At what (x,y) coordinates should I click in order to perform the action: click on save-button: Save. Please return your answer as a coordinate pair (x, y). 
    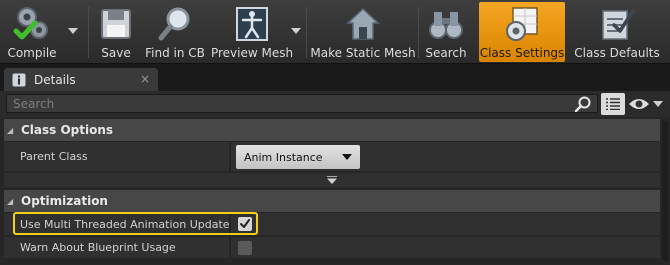
    Looking at the image, I should click on (116, 32).